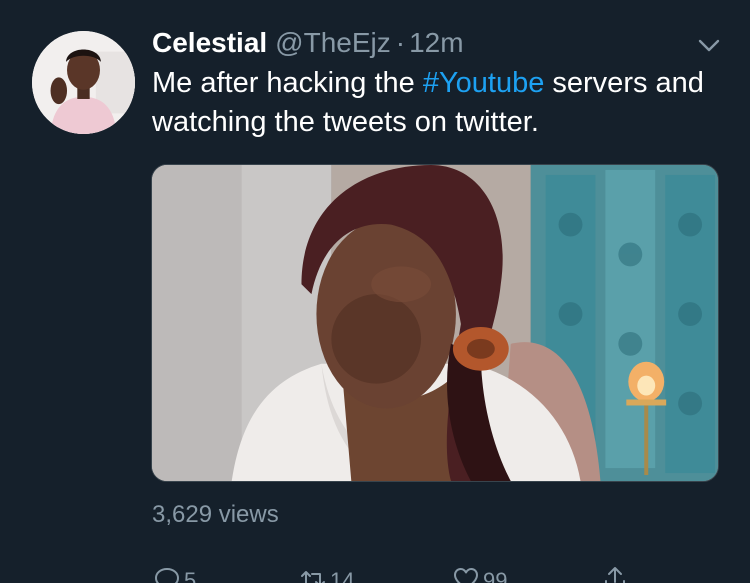 Image resolution: width=750 pixels, height=583 pixels. I want to click on hashtag-link: #Youtube, so click(484, 83).